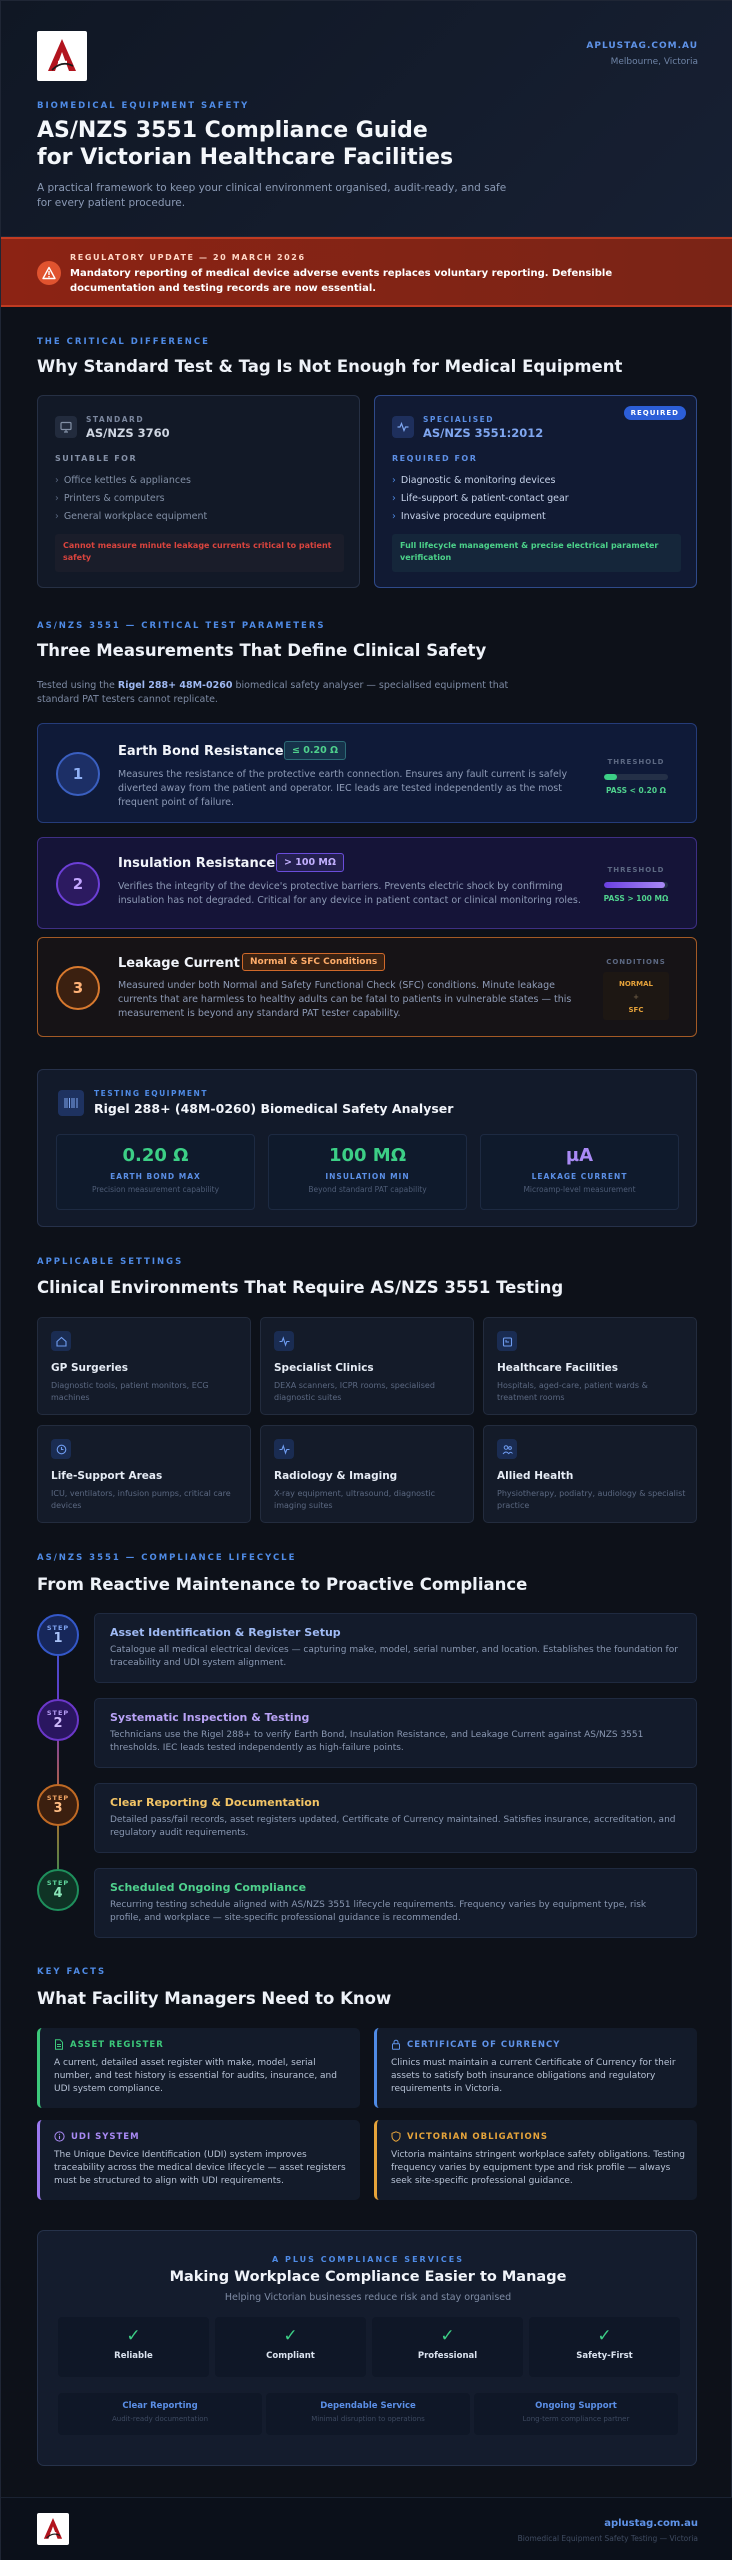  I want to click on conditions-tag: Normal & SFC Conditions, so click(314, 962).